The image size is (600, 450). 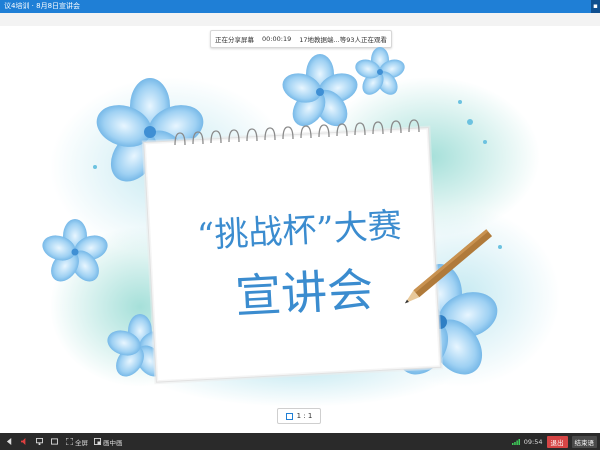 I want to click on window-title: 议4培训 · 8月8日宣讲会, so click(x=42, y=6).